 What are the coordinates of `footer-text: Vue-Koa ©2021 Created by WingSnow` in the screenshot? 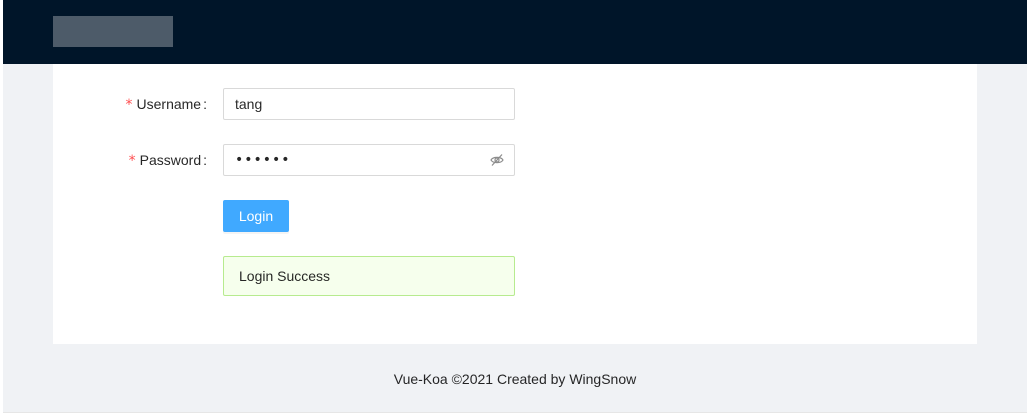 It's located at (515, 379).